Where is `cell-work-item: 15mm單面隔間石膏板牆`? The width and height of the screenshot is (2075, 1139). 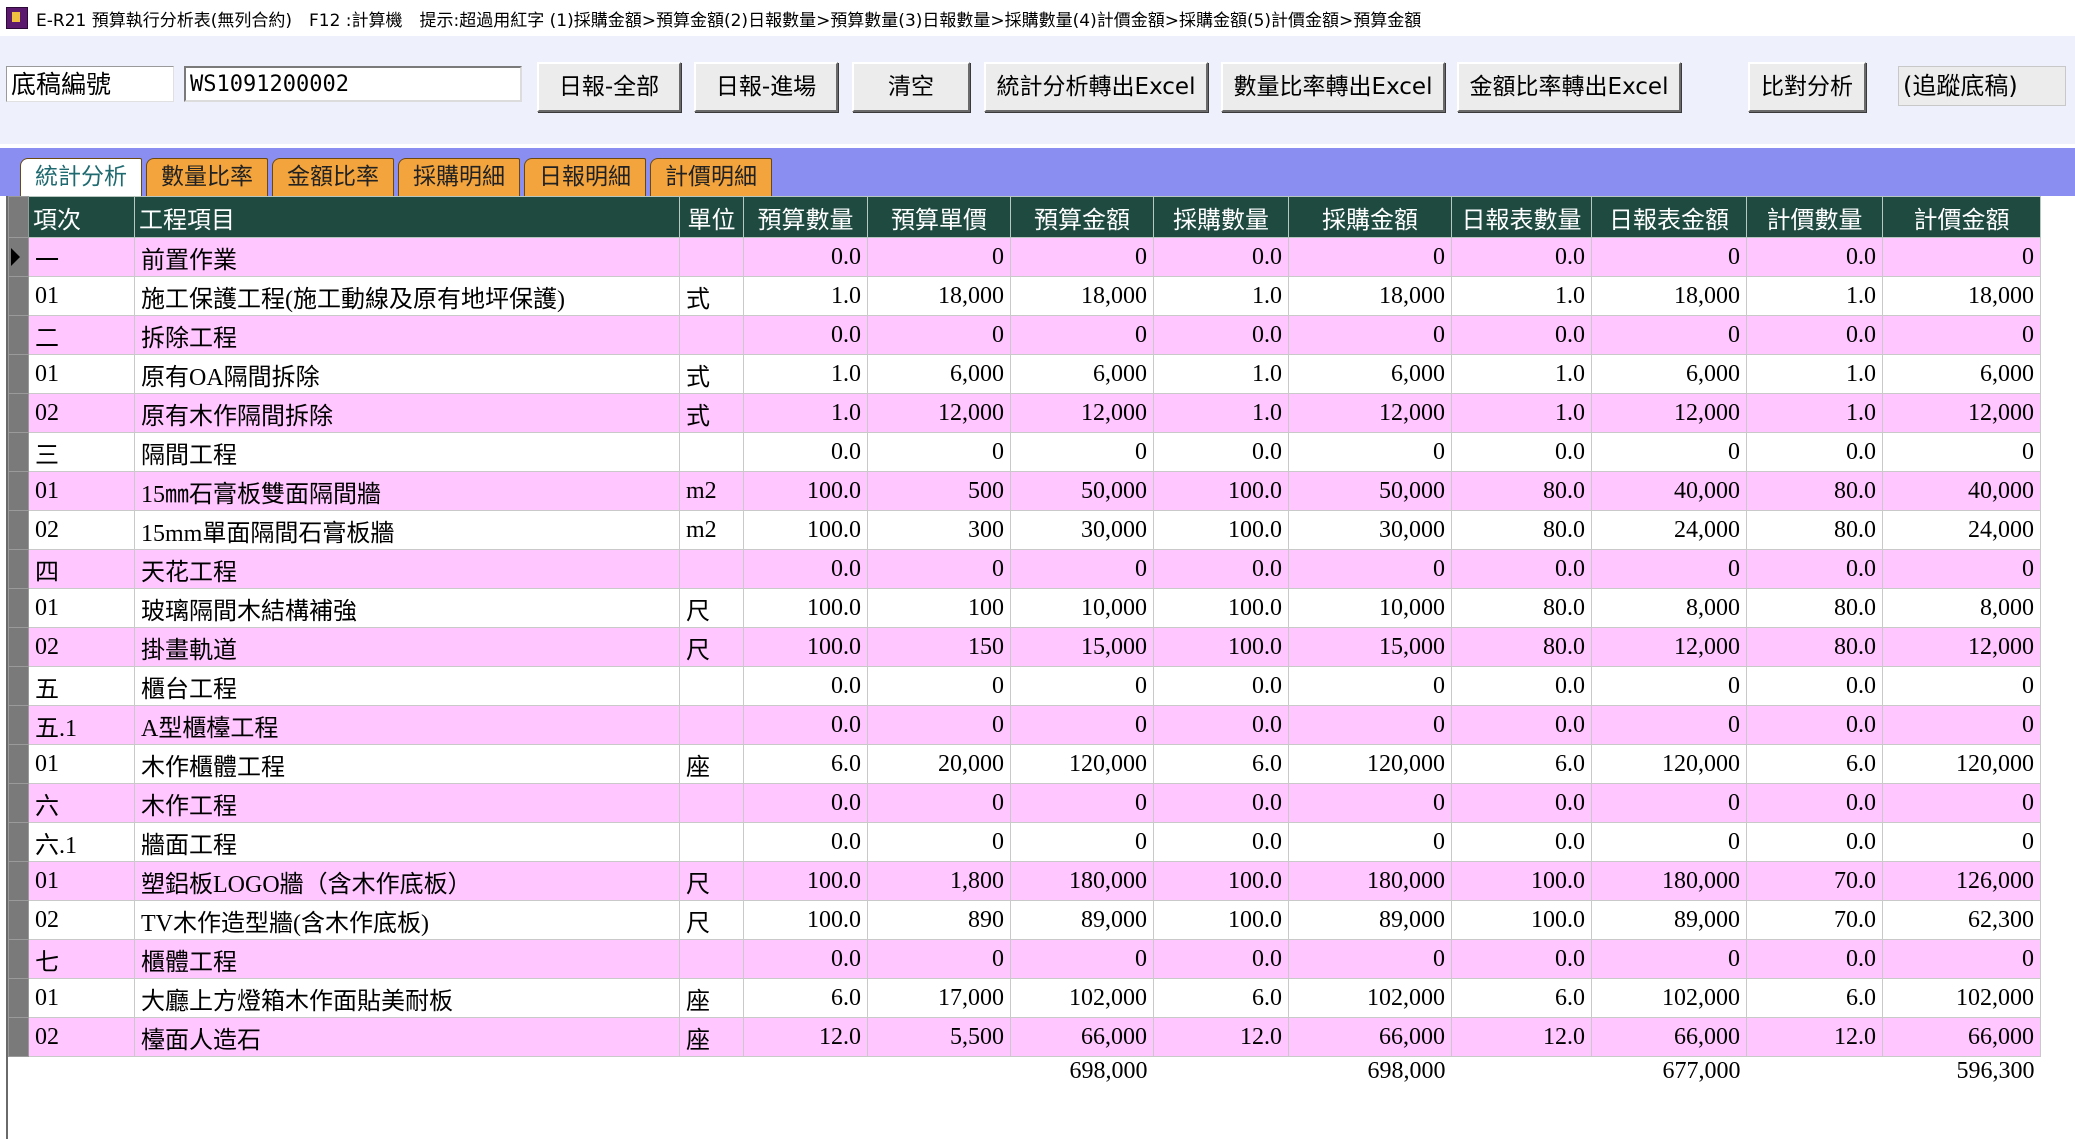 cell-work-item: 15mm單面隔間石膏板牆 is located at coordinates (407, 530).